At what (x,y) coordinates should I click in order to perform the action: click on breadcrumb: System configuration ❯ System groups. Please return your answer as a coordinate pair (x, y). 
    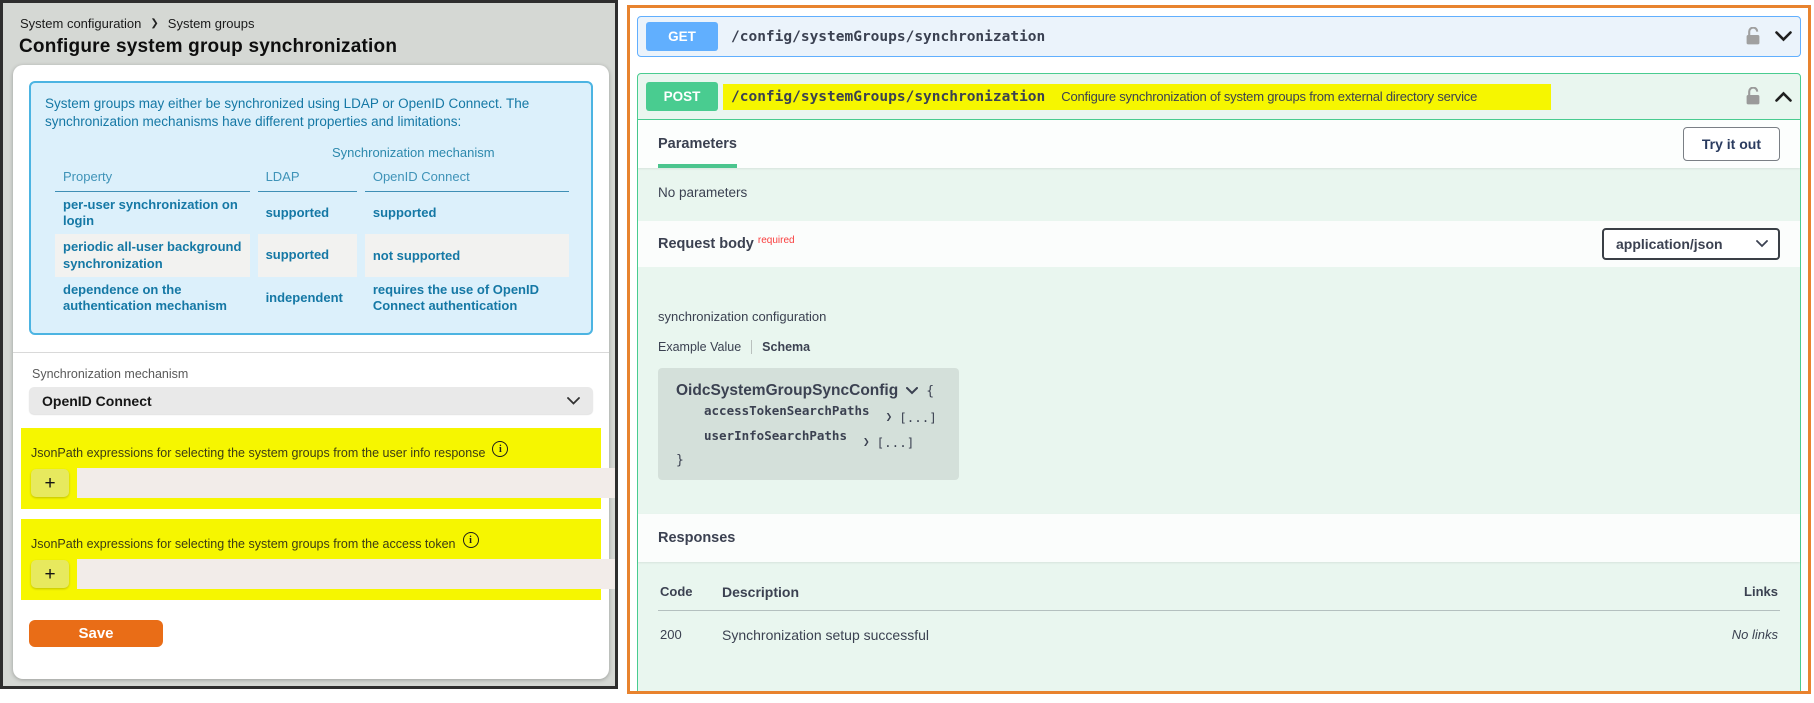
    Looking at the image, I should click on (309, 17).